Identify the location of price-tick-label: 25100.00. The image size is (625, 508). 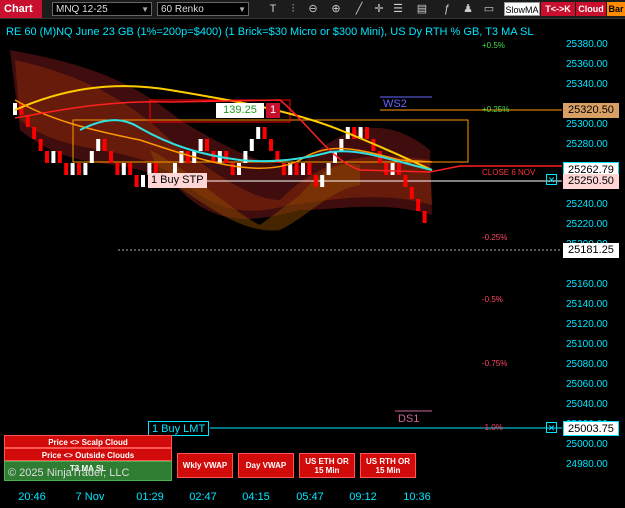
(587, 344).